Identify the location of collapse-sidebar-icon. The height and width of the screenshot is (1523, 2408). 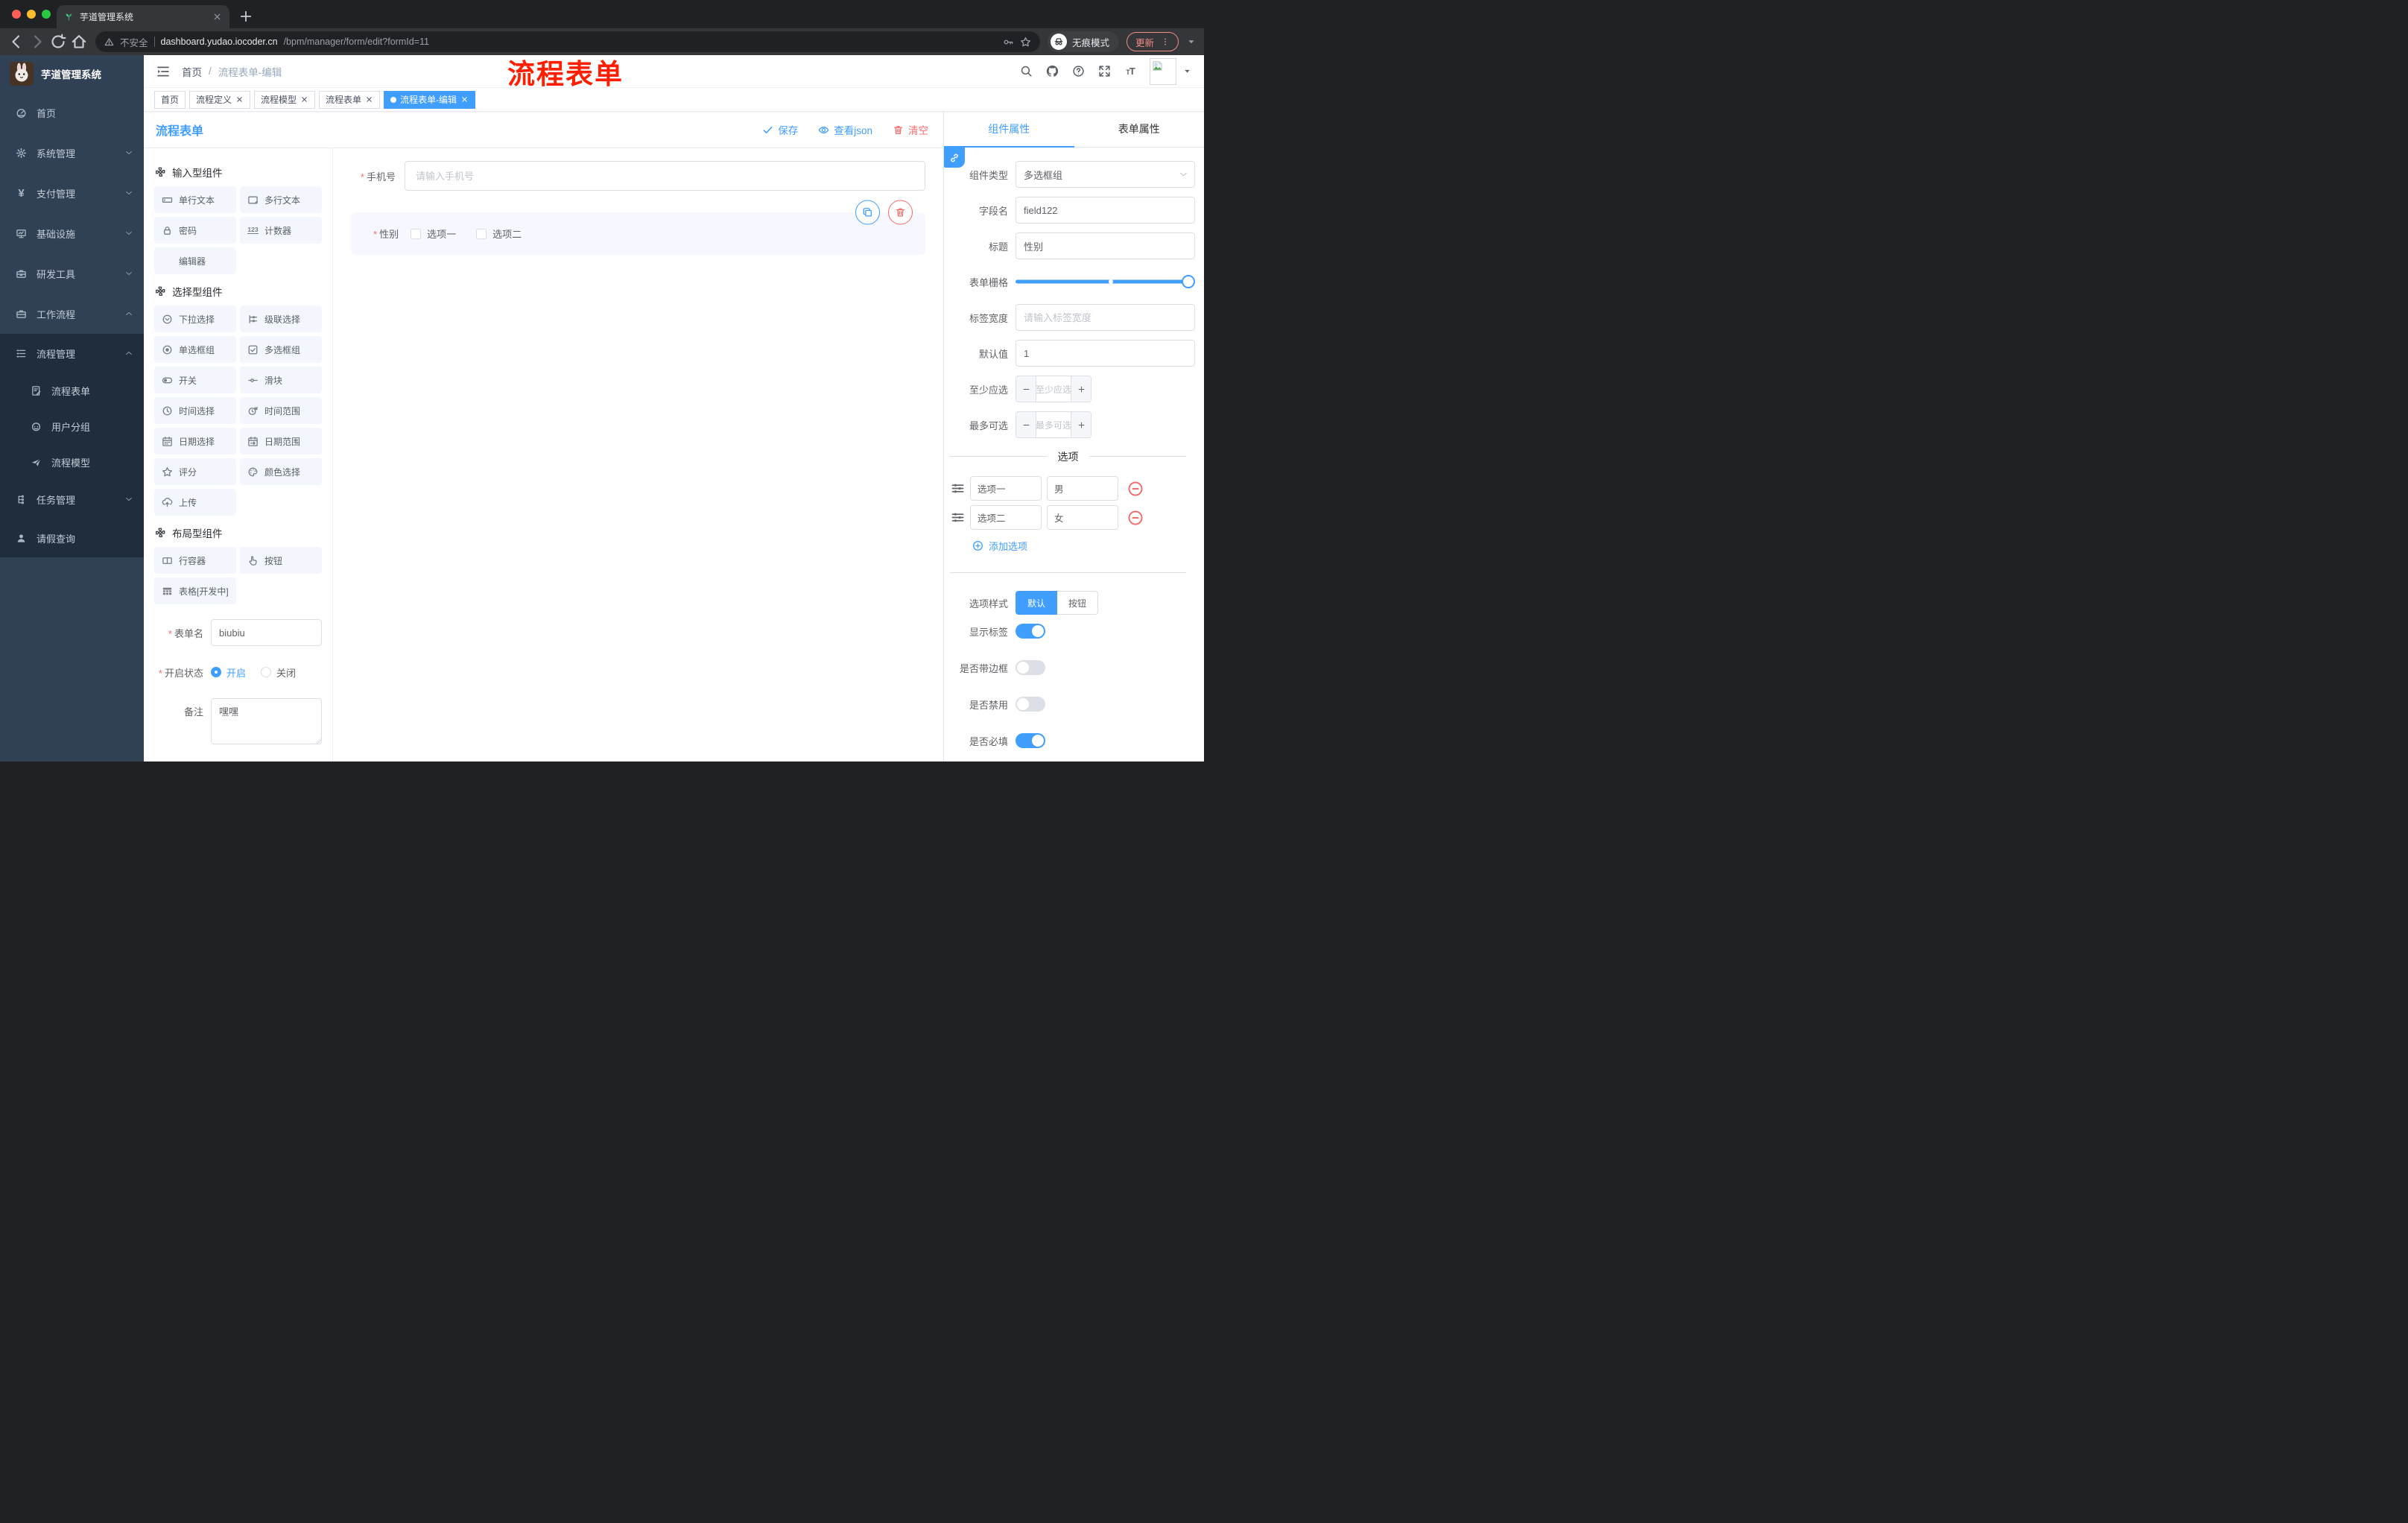
(163, 71).